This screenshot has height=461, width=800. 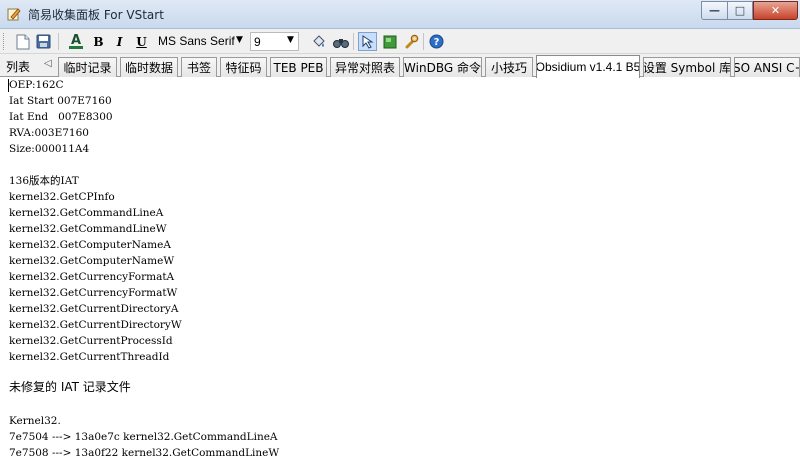 I want to click on text-line: kernel32.GetCurrencyFormatA, so click(x=92, y=277).